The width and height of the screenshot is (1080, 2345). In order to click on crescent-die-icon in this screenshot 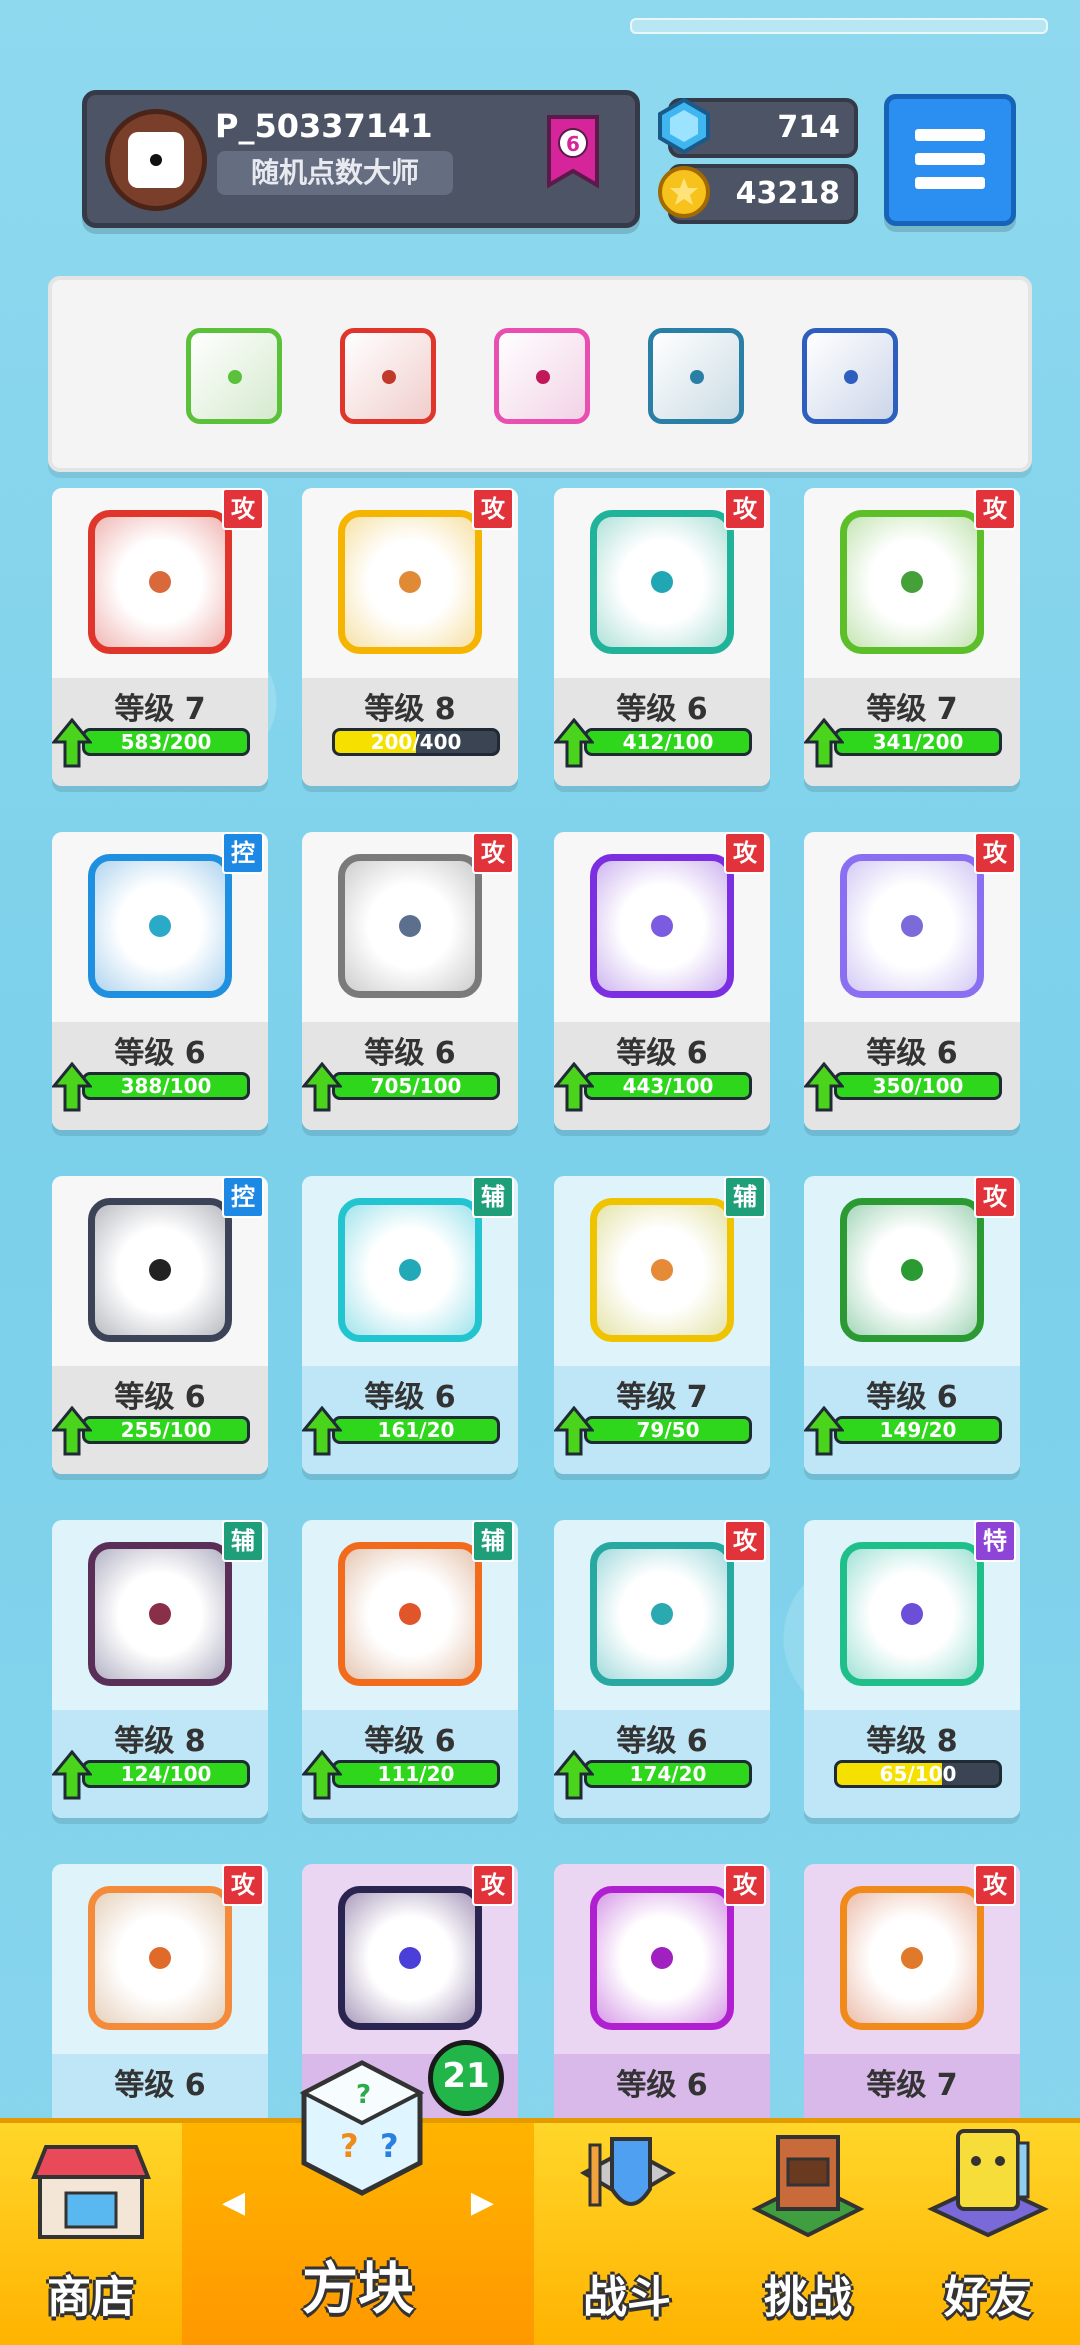, I will do `click(410, 1958)`.